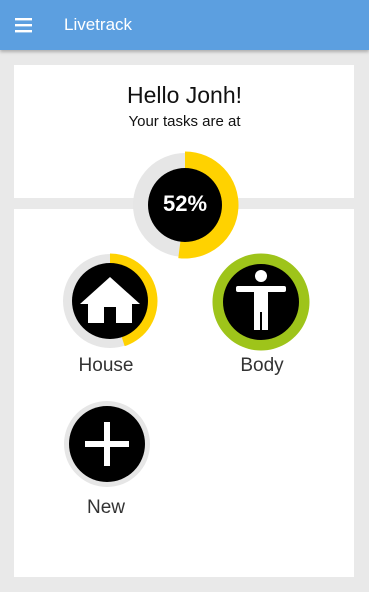 The width and height of the screenshot is (369, 592). Describe the element at coordinates (98, 24) in the screenshot. I see `app-title: Livetrack` at that location.